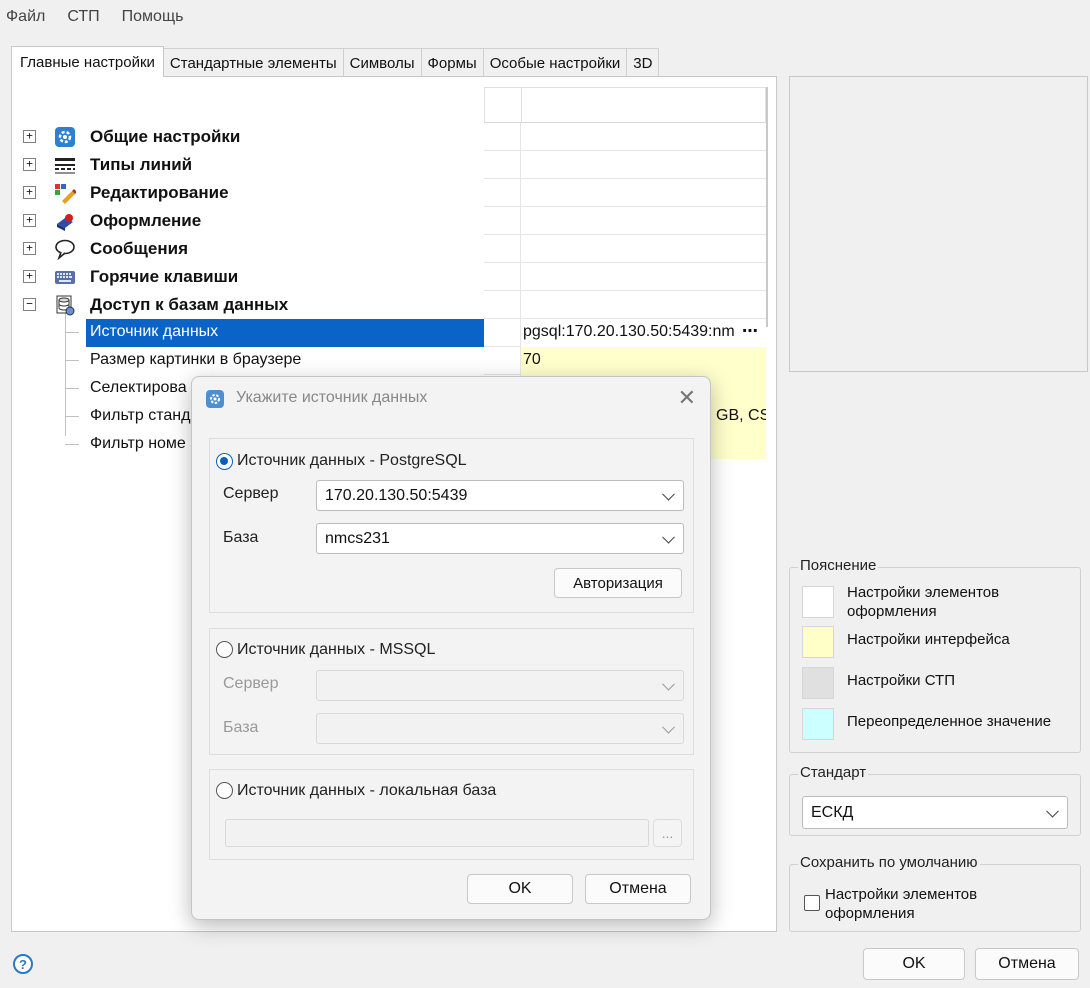  What do you see at coordinates (938, 224) in the screenshot?
I see `preview-pane` at bounding box center [938, 224].